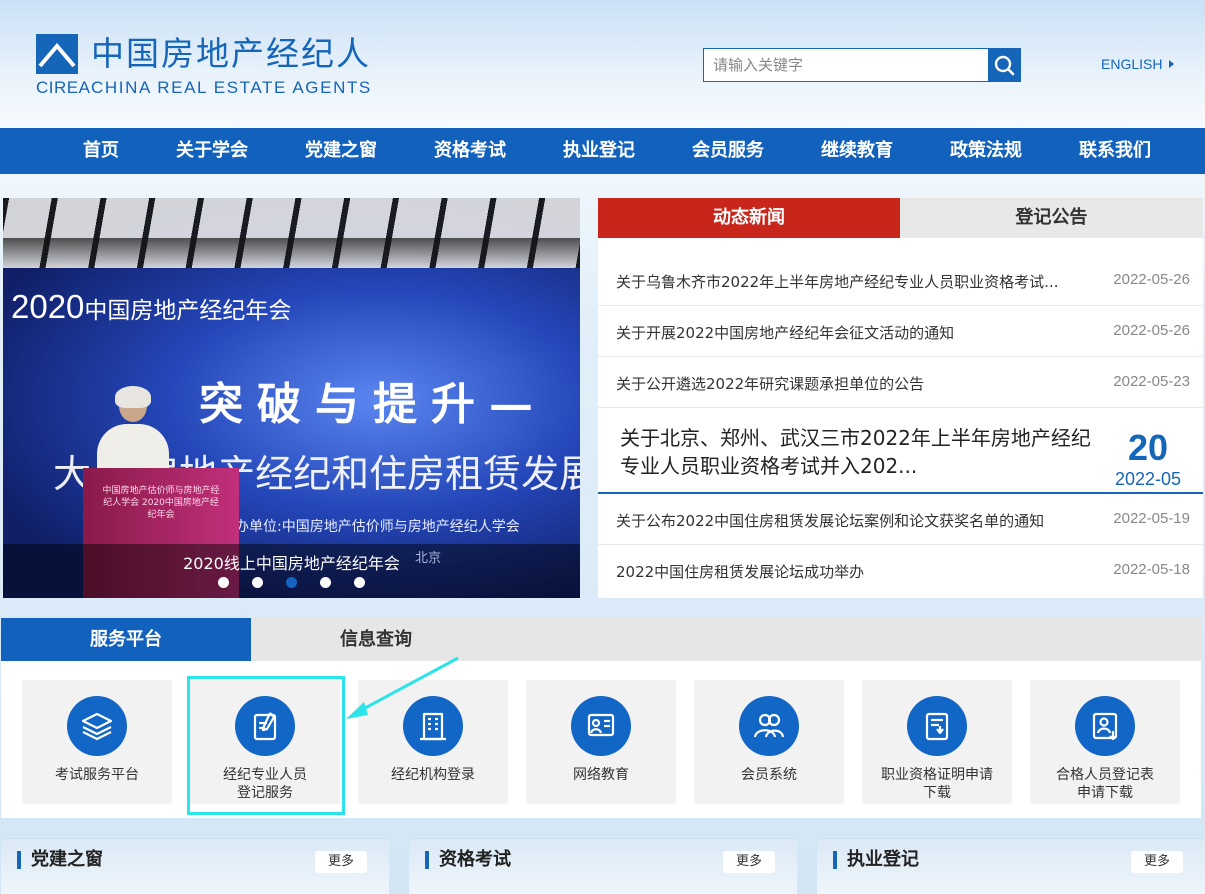  What do you see at coordinates (195, 866) in the screenshot?
I see `section-party: 党建之窗 更多` at bounding box center [195, 866].